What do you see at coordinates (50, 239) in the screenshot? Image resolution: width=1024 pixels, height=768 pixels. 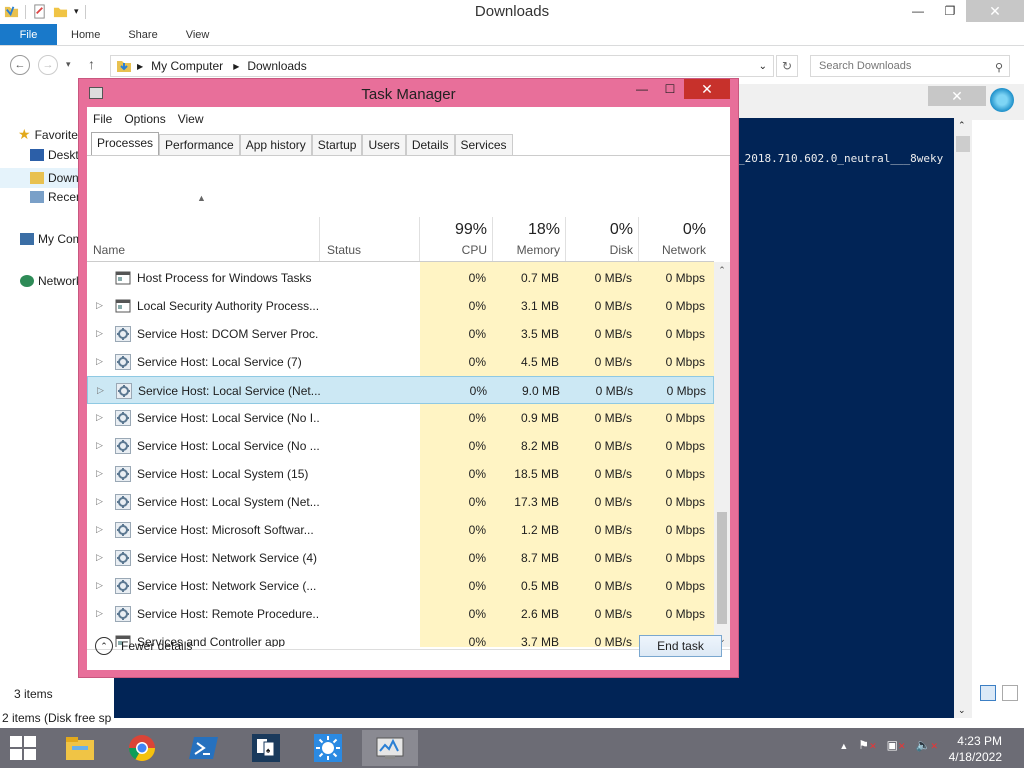 I see `nav-my-computer: My Computer` at bounding box center [50, 239].